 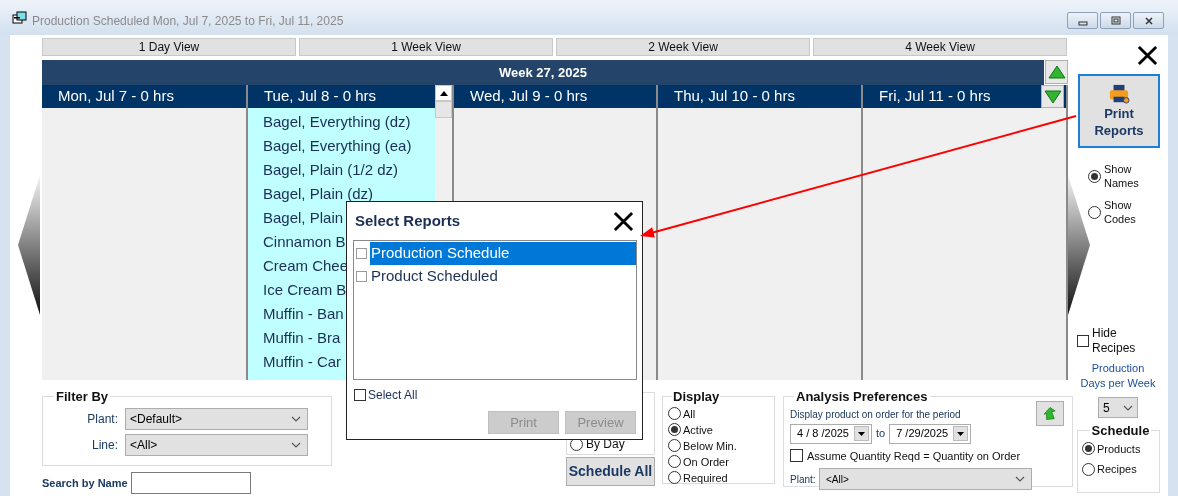 I want to click on product-item: Bagel, Plain (1/2 dz), so click(x=349, y=170).